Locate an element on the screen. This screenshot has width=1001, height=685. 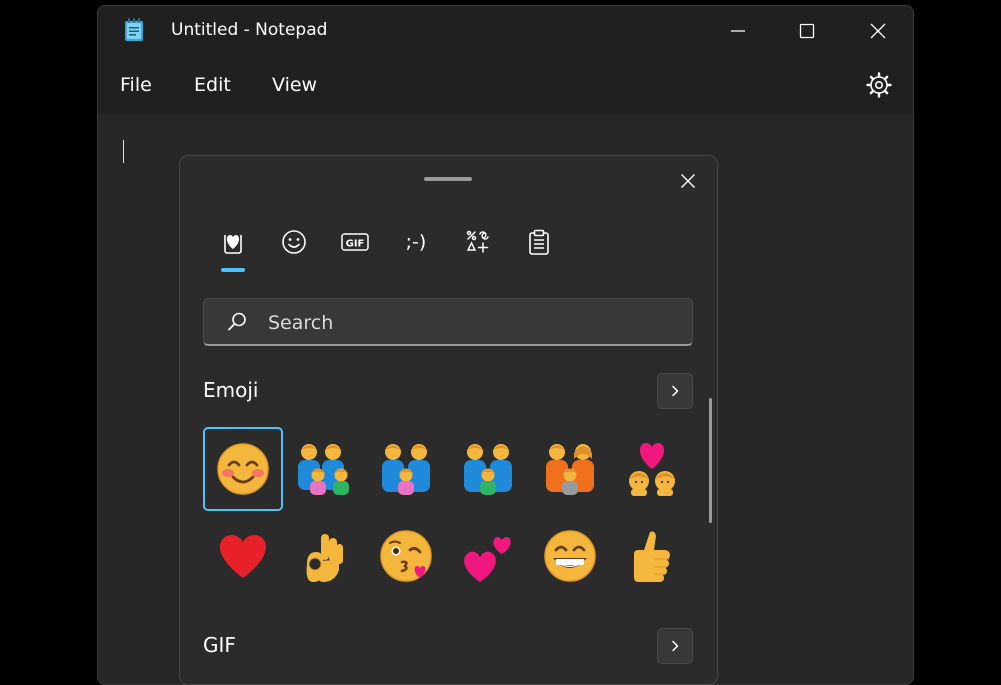
tab-emoji is located at coordinates (294, 242).